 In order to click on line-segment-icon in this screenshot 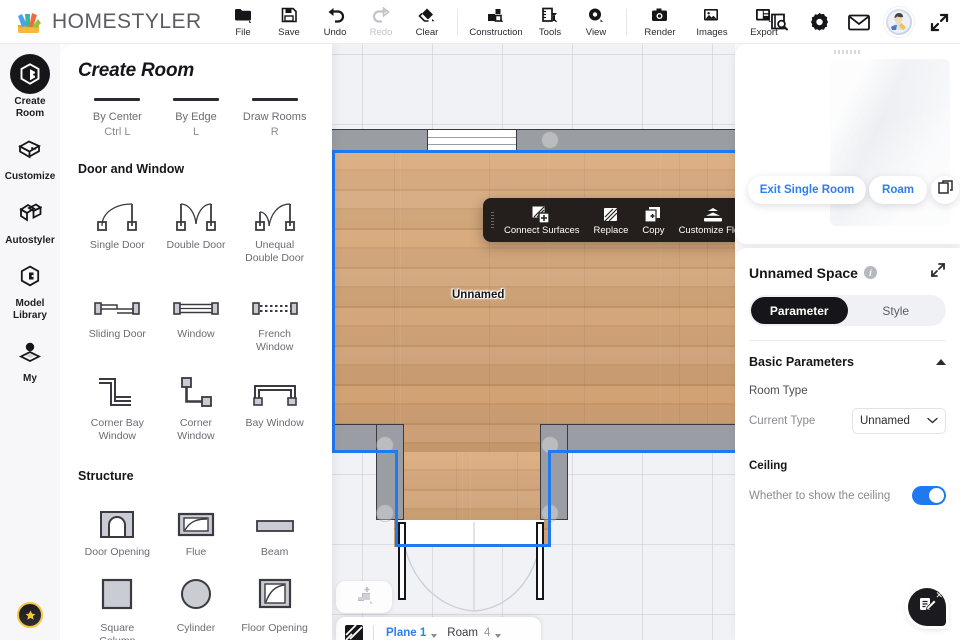, I will do `click(274, 99)`.